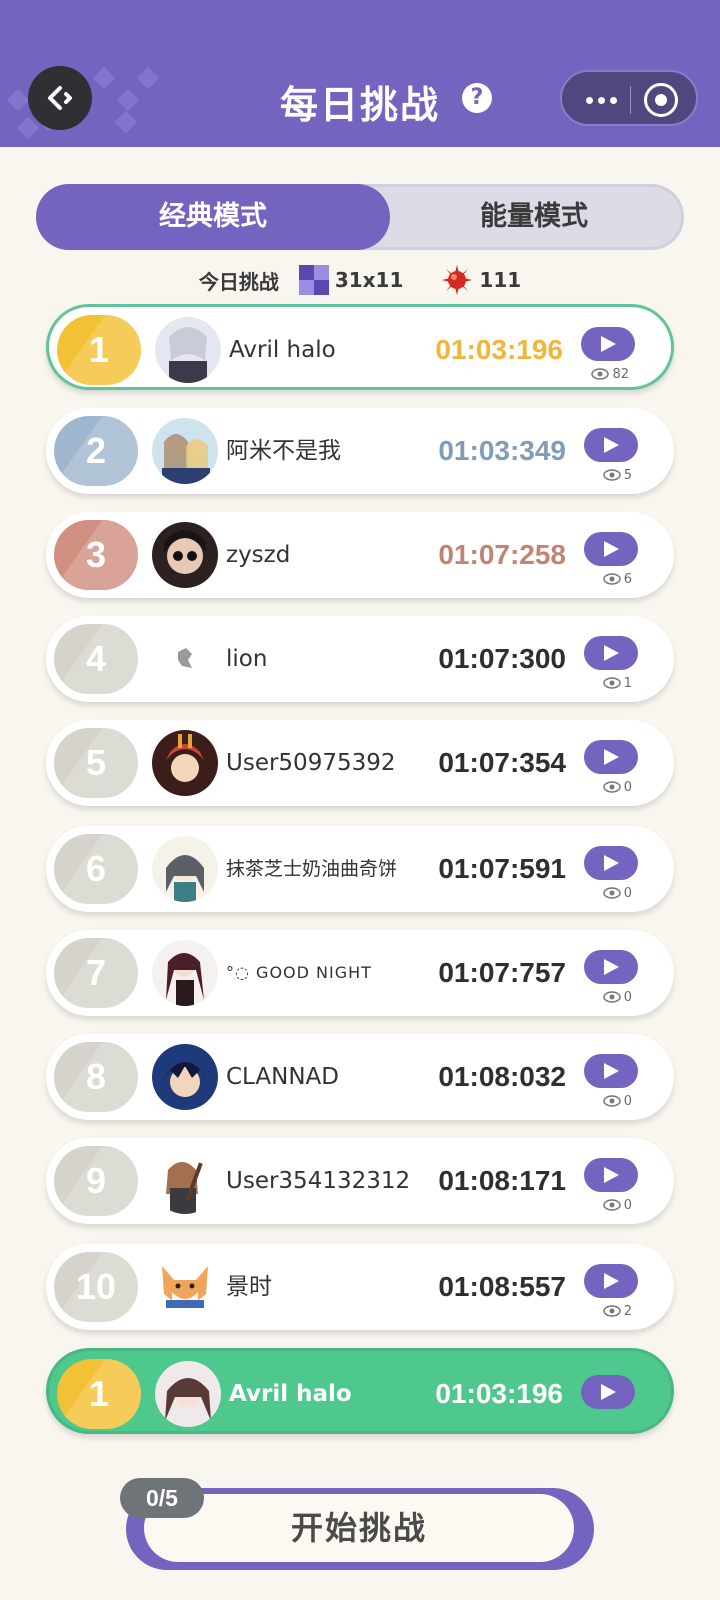 This screenshot has width=720, height=1600. What do you see at coordinates (369, 280) in the screenshot?
I see `board-size: 31x11` at bounding box center [369, 280].